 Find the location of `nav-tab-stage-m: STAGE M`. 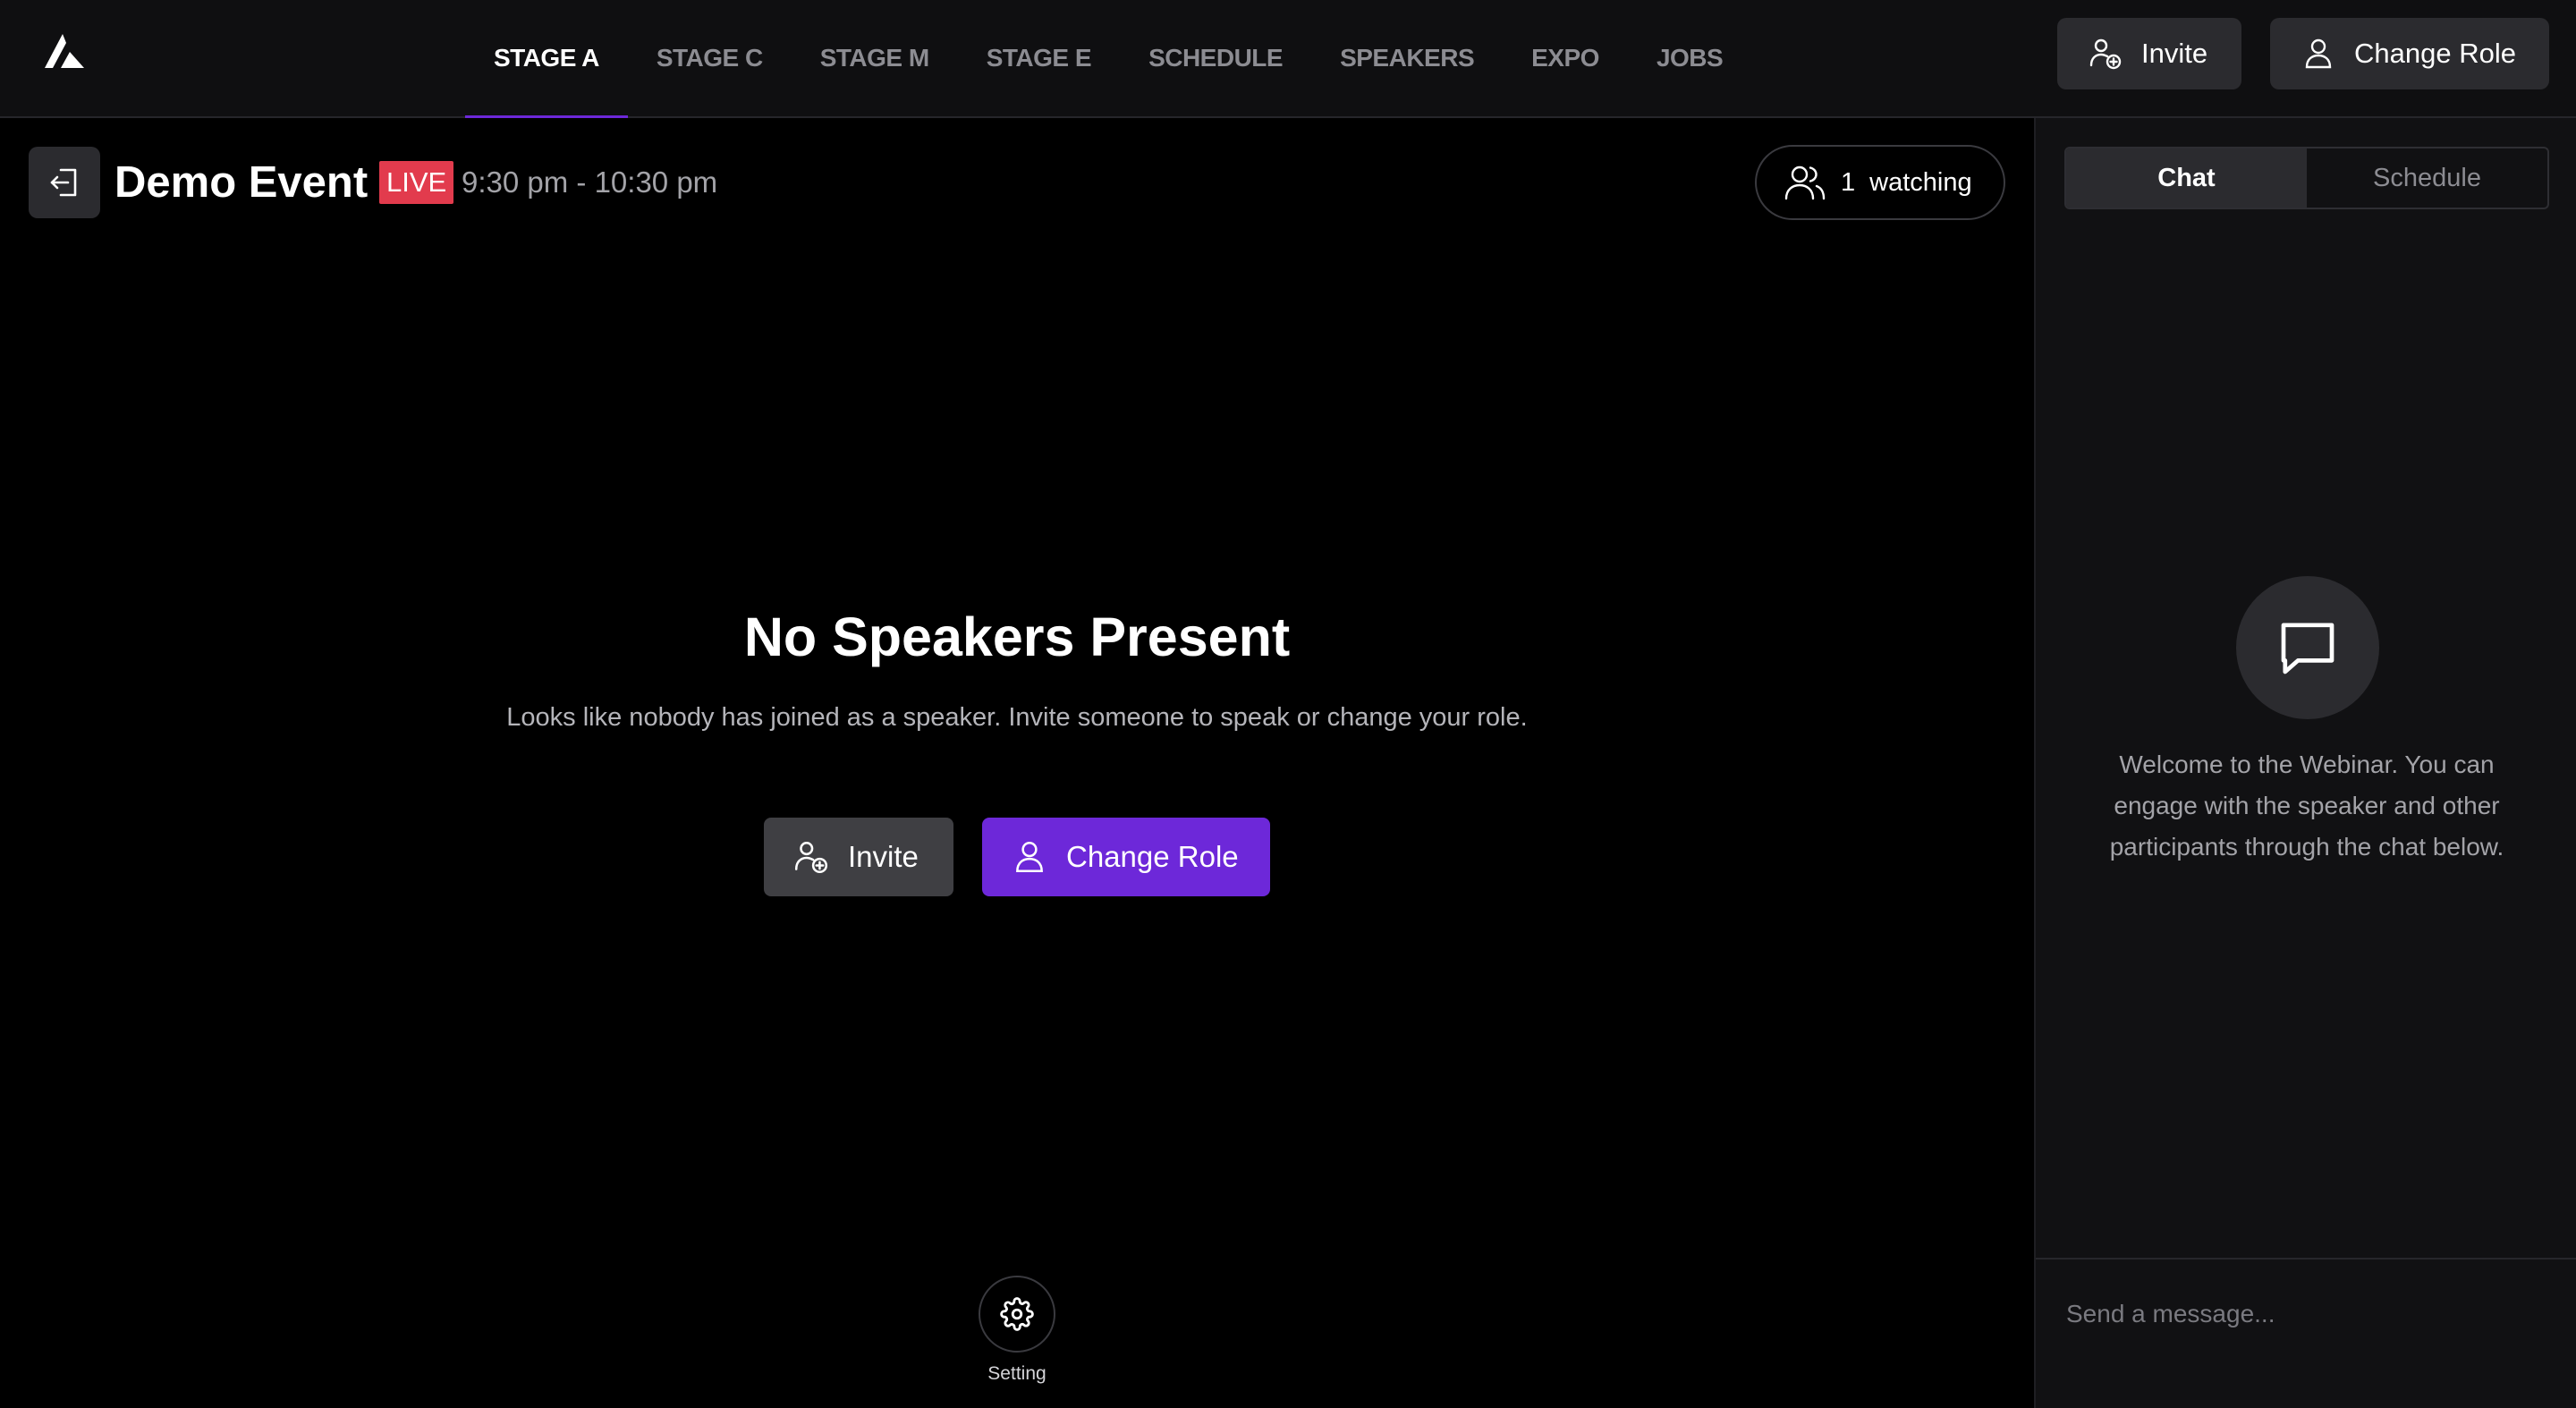

nav-tab-stage-m: STAGE M is located at coordinates (875, 58).